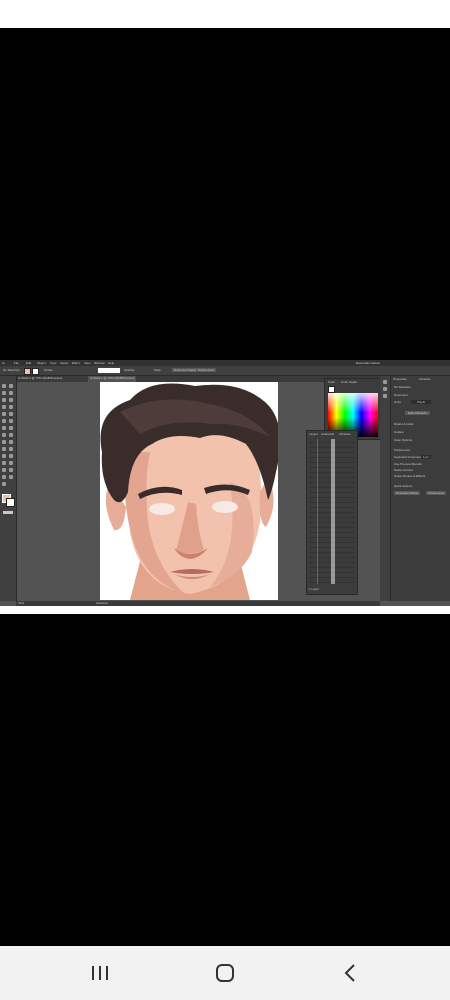 This screenshot has width=450, height=1000. What do you see at coordinates (40, 379) in the screenshot?
I see `tab-document-1: Untitled-1 @ 75% (RGB/Preview)` at bounding box center [40, 379].